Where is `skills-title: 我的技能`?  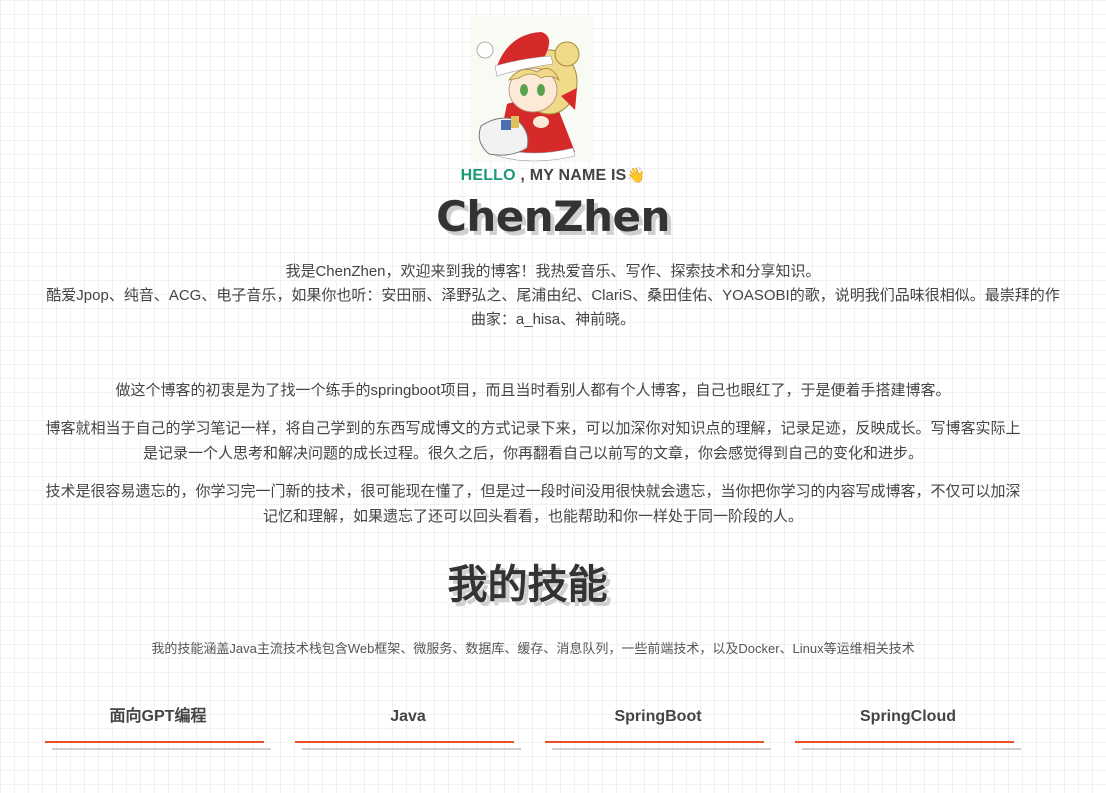 skills-title: 我的技能 is located at coordinates (527, 585).